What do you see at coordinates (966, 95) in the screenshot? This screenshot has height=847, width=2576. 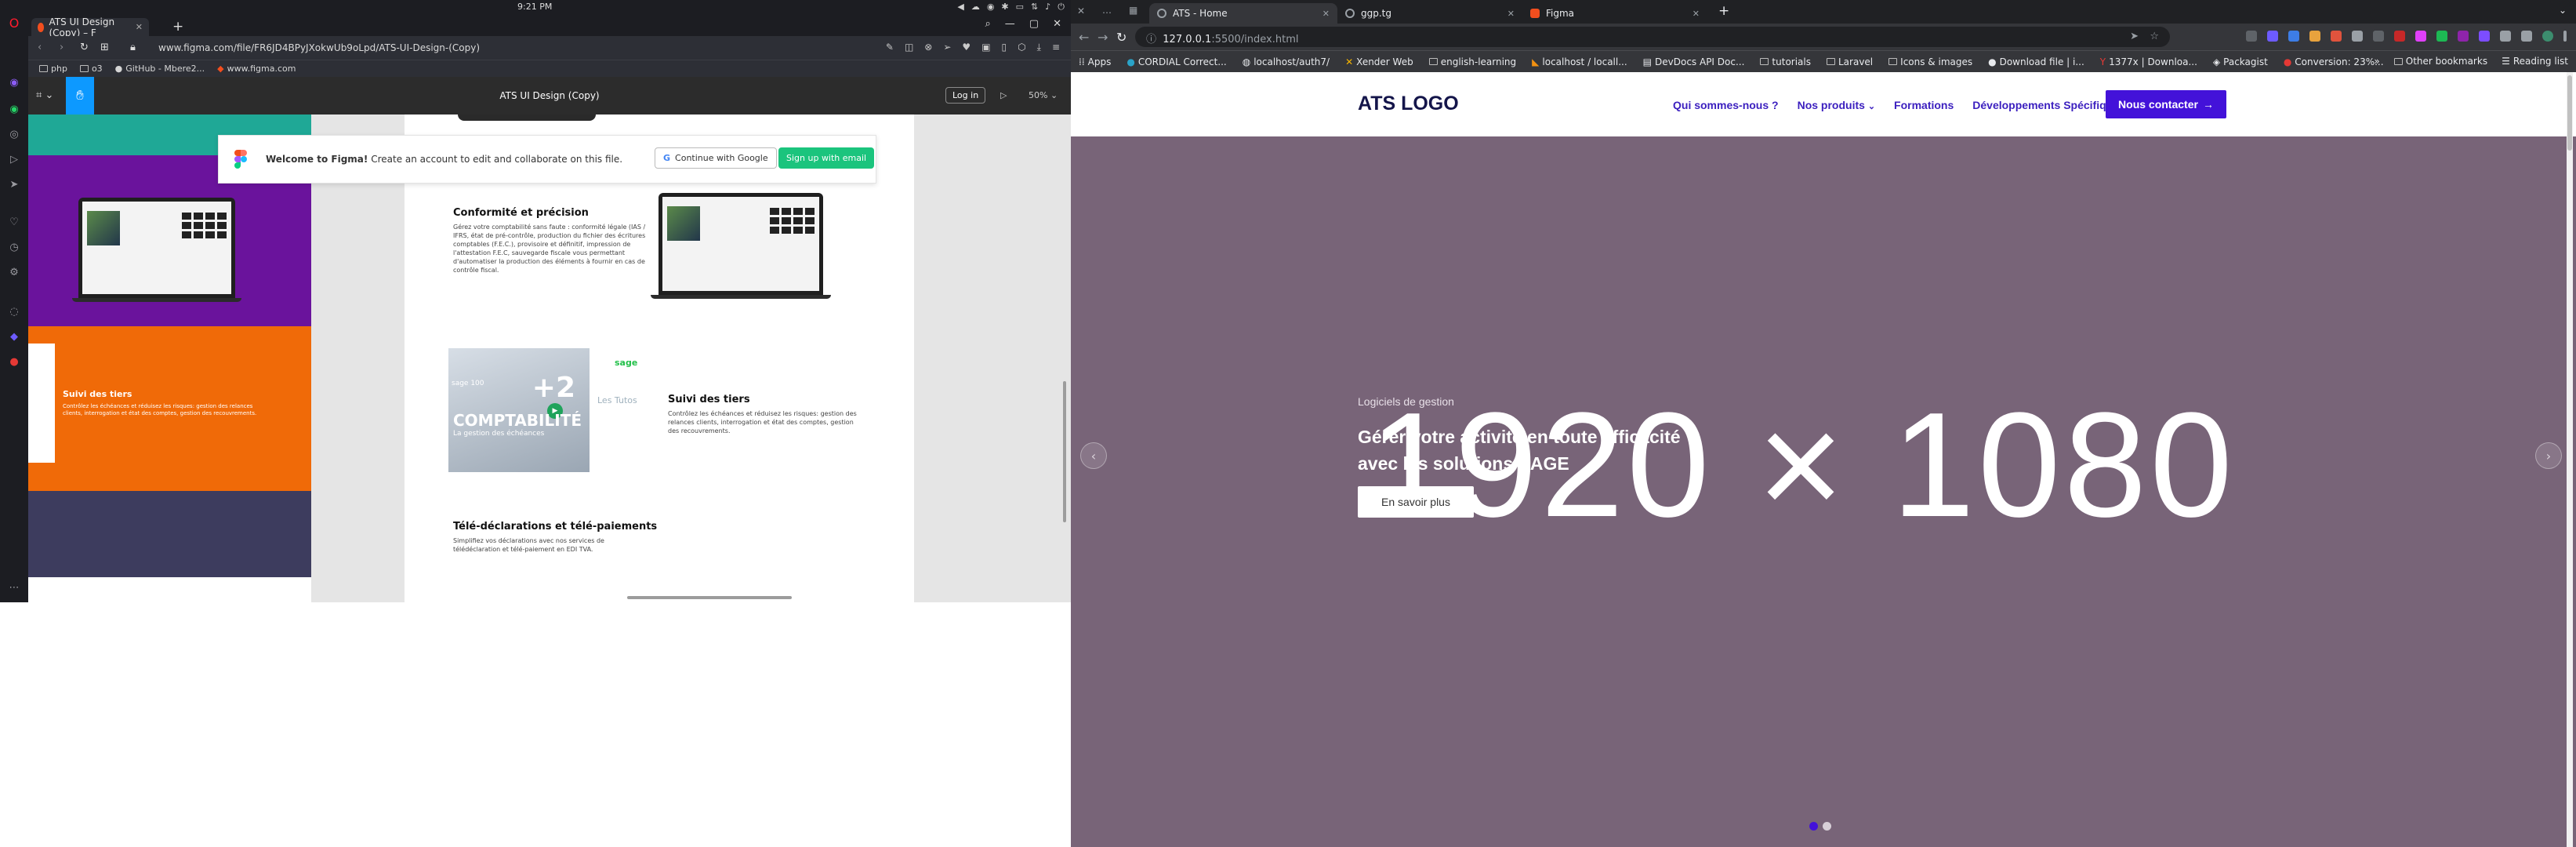 I see `login-button: Log in` at bounding box center [966, 95].